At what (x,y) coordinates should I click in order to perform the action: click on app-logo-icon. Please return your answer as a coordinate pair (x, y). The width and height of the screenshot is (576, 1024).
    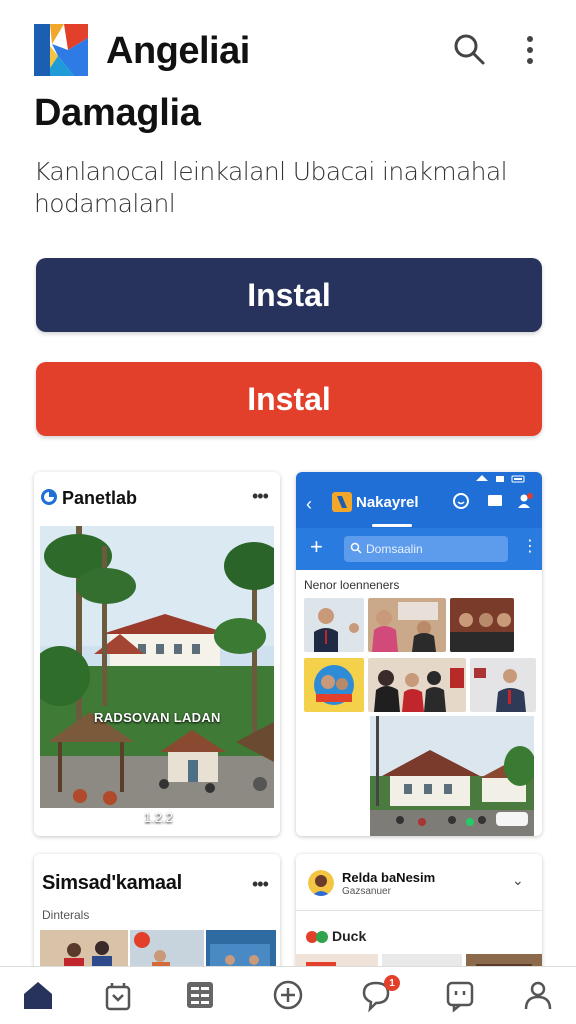
    Looking at the image, I should click on (342, 502).